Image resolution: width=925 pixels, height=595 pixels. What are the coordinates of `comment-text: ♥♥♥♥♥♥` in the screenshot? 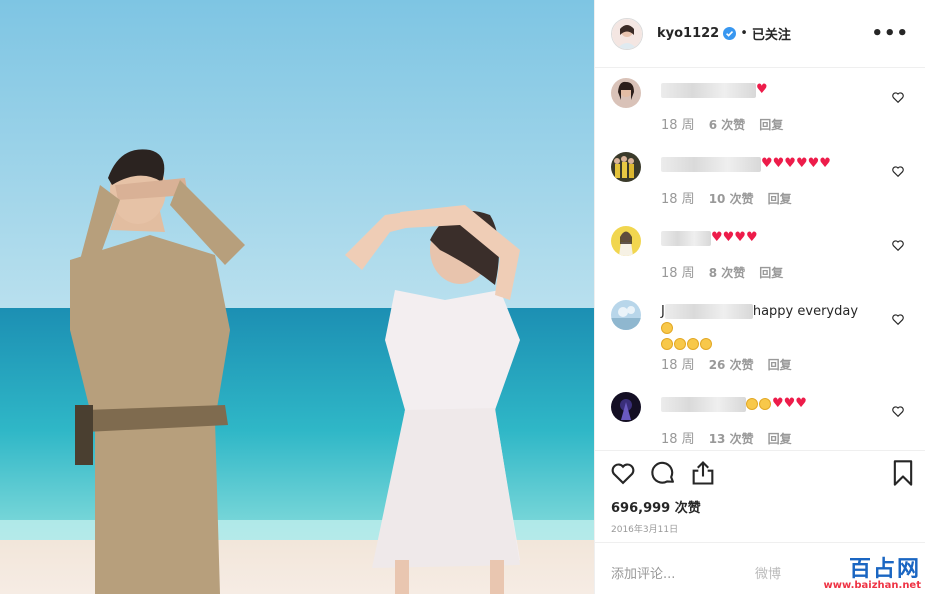 It's located at (763, 164).